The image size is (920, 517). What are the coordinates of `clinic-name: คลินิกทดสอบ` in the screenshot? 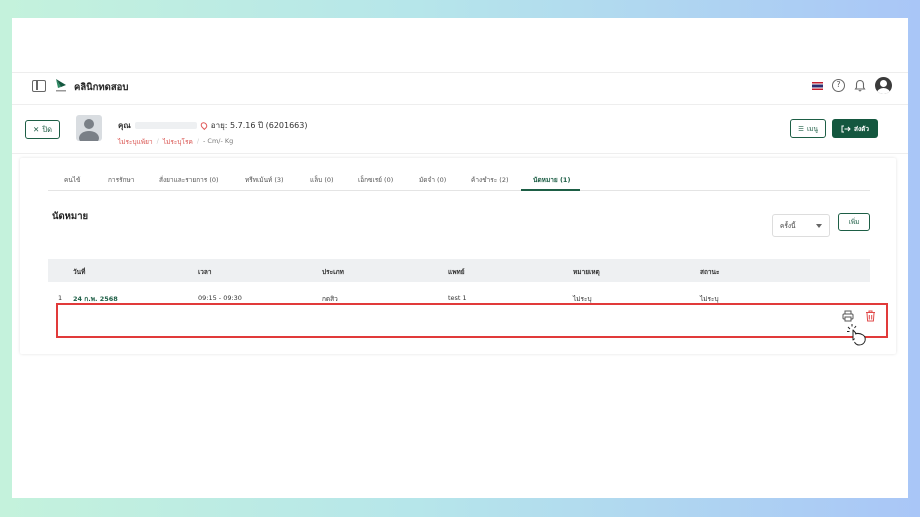 It's located at (101, 87).